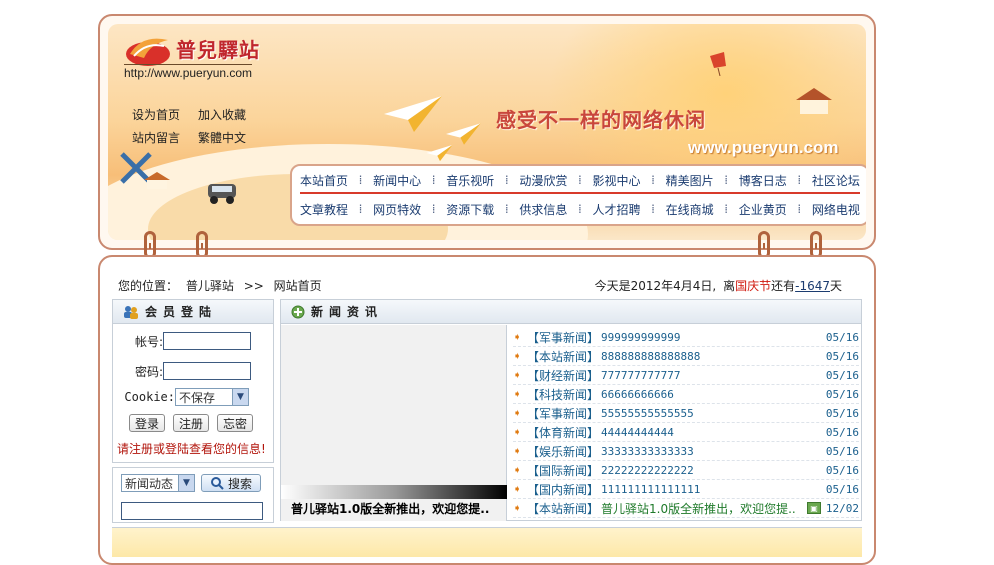 This screenshot has width=994, height=565. What do you see at coordinates (413, 114) in the screenshot?
I see `paper-plane-icon` at bounding box center [413, 114].